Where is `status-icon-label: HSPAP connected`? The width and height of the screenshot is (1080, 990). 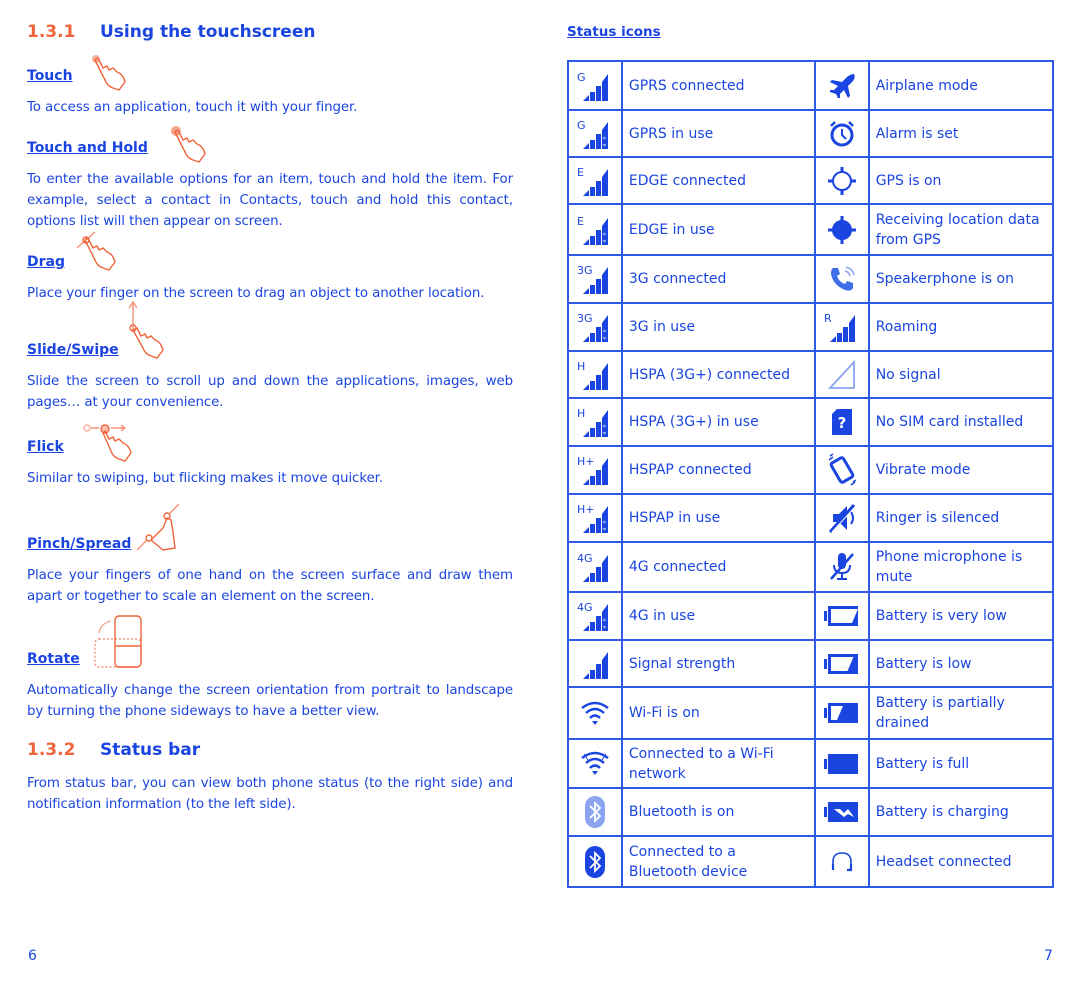 status-icon-label: HSPAP connected is located at coordinates (718, 470).